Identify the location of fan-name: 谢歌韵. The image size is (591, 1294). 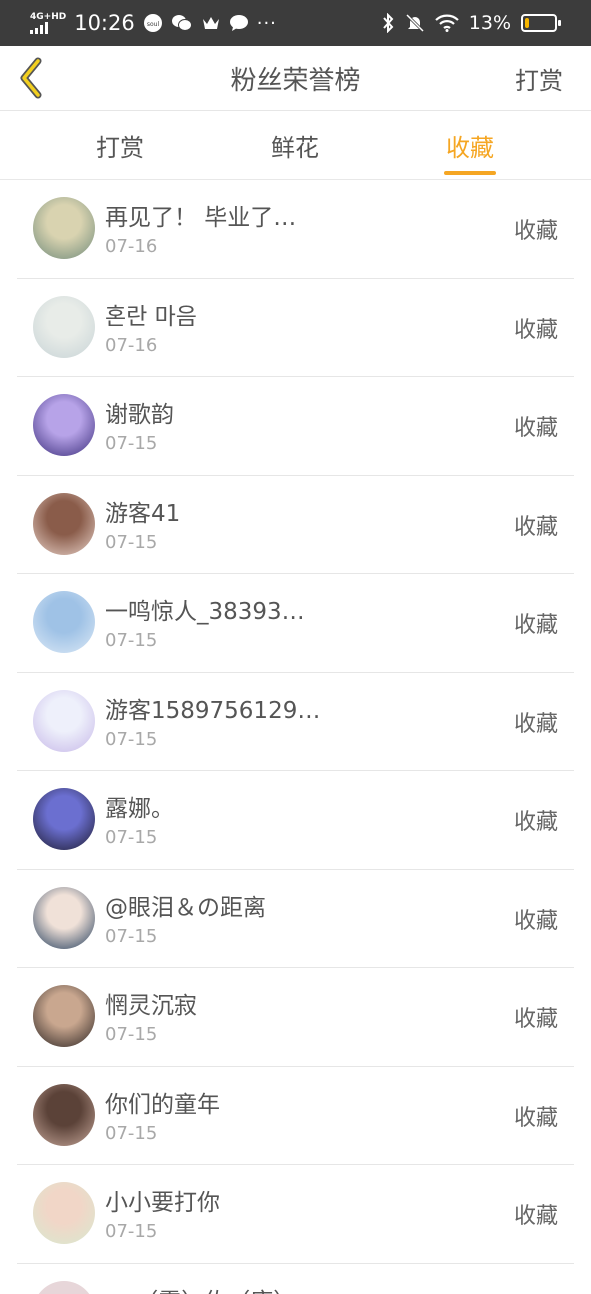
(139, 415).